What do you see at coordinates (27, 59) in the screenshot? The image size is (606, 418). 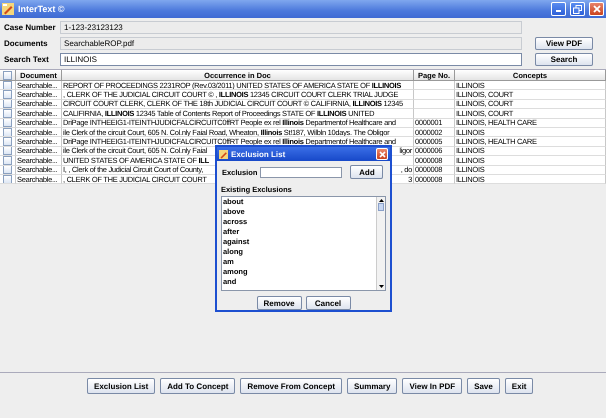 I see `search-text-label: Search Text` at bounding box center [27, 59].